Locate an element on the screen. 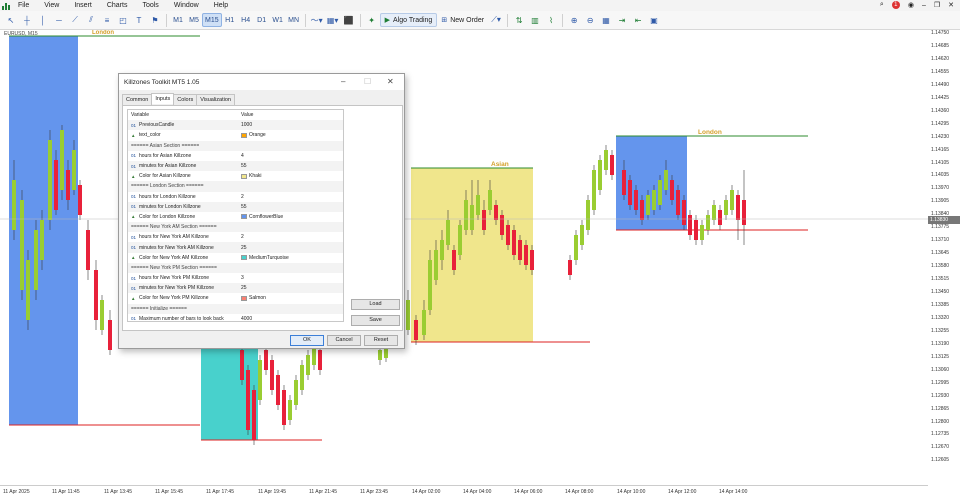 This screenshot has height=498, width=960. input-row: ▲ text_color Orange is located at coordinates (235, 135).